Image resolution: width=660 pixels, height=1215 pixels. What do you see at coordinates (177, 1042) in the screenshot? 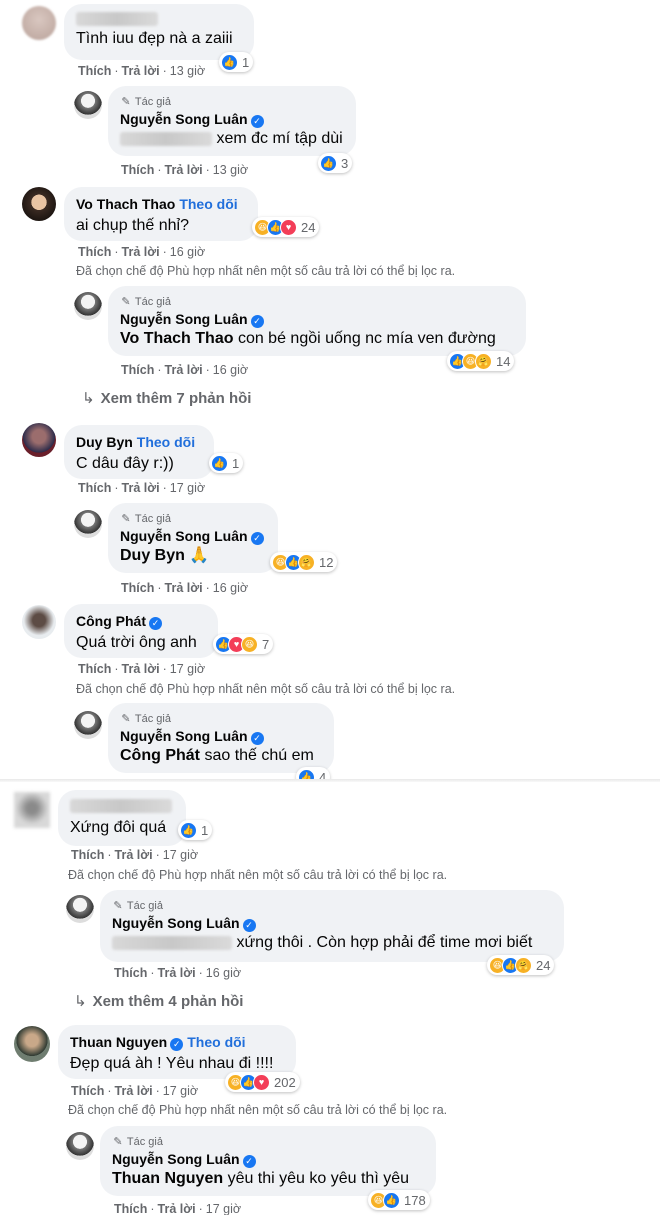
I see `commenter-name: Thuan Nguyen ✓ Theo dõi` at bounding box center [177, 1042].